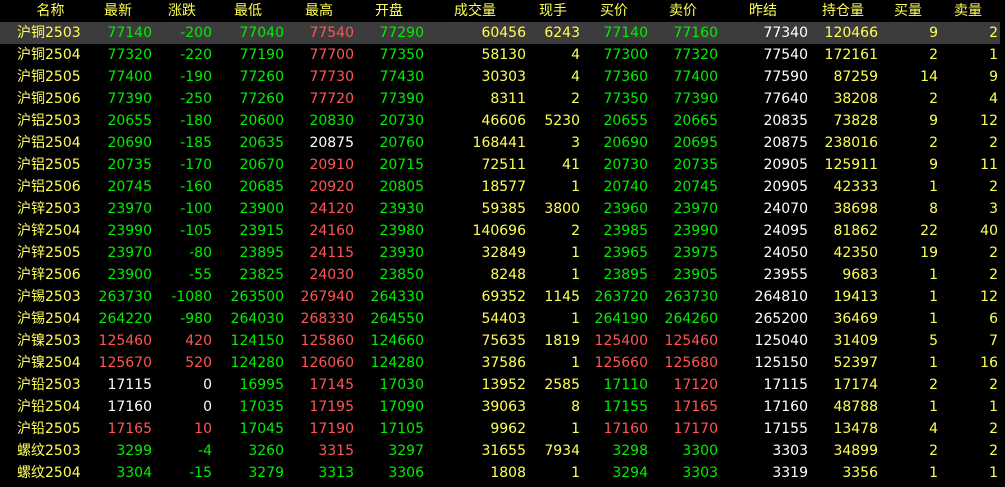 This screenshot has width=1005, height=487. I want to click on cell-low: 17045, so click(261, 429).